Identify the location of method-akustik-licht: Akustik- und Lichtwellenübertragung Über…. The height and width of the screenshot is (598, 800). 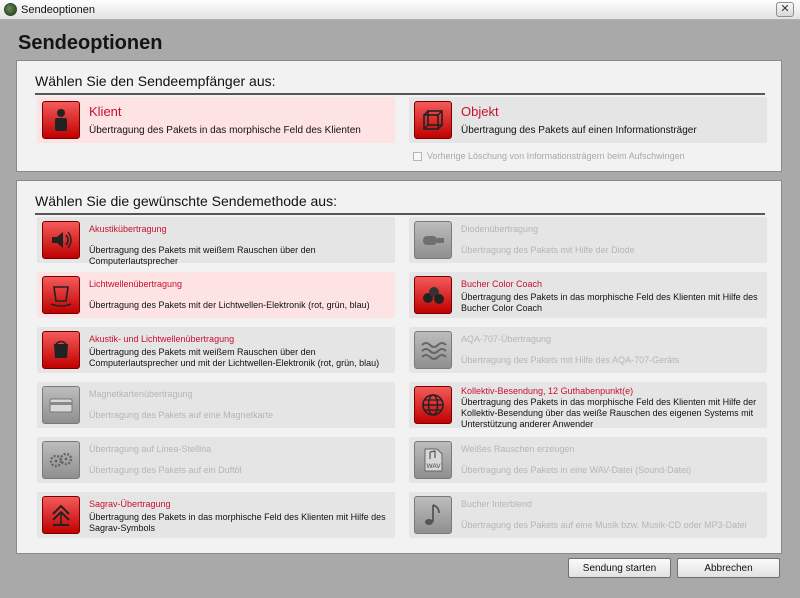
(216, 350).